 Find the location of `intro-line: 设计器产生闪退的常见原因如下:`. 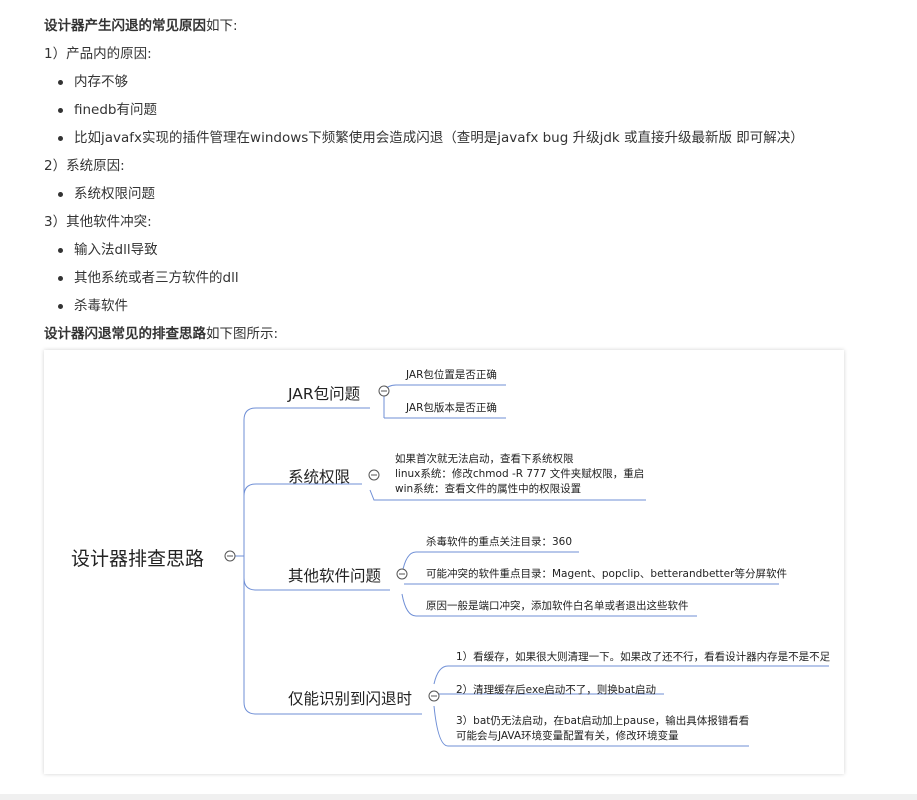

intro-line: 设计器产生闪退的常见原因如下: is located at coordinates (141, 26).